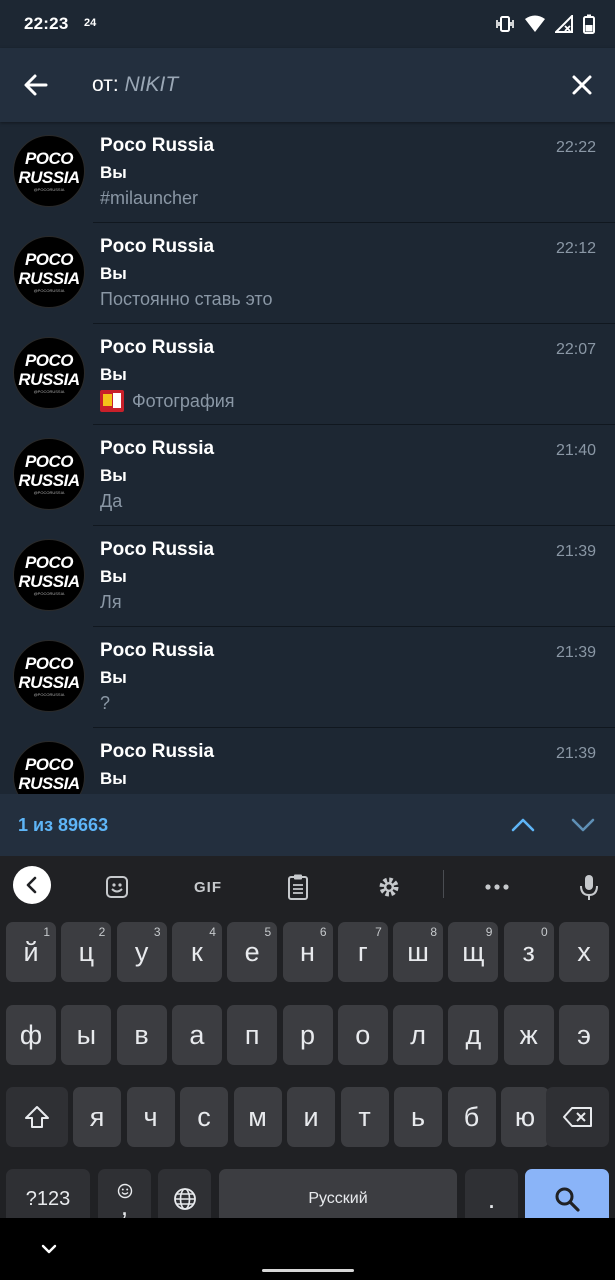 This screenshot has width=615, height=1280. Describe the element at coordinates (141, 1035) in the screenshot. I see `key-row2-3: в` at that location.